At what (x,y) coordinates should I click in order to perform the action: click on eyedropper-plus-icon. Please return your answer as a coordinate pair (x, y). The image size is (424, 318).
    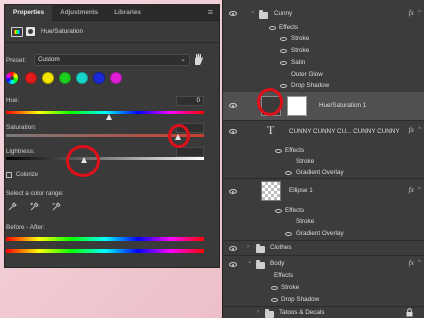
    Looking at the image, I should click on (34, 206).